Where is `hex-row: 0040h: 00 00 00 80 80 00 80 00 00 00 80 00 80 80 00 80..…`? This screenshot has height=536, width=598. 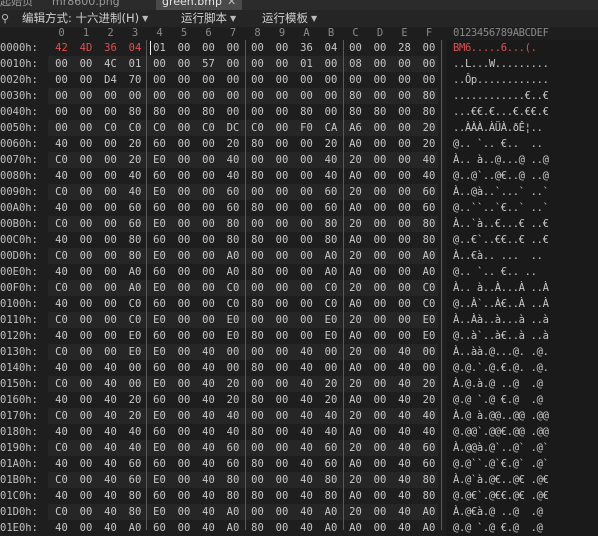 hex-row: 0040h: 00 00 00 80 80 00 80 00 00 00 80 00 80 80 00 80..… is located at coordinates (299, 112).